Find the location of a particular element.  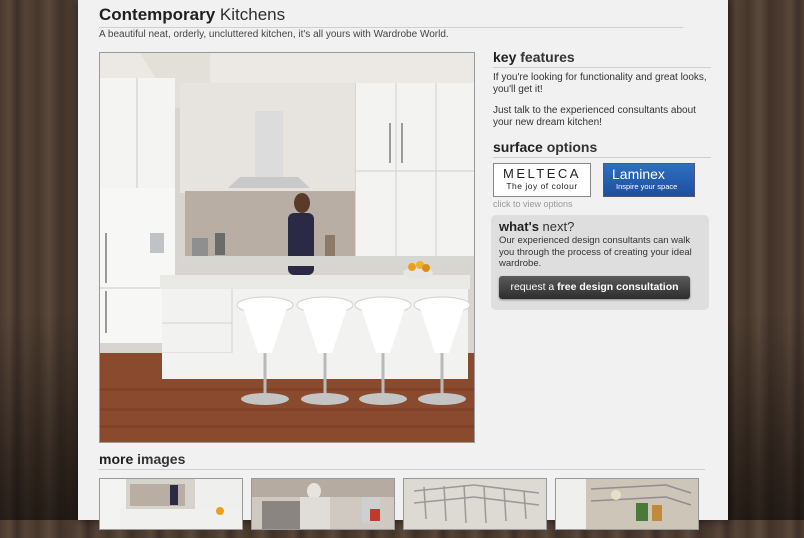

page-title-bold: Contemporary is located at coordinates (157, 14).